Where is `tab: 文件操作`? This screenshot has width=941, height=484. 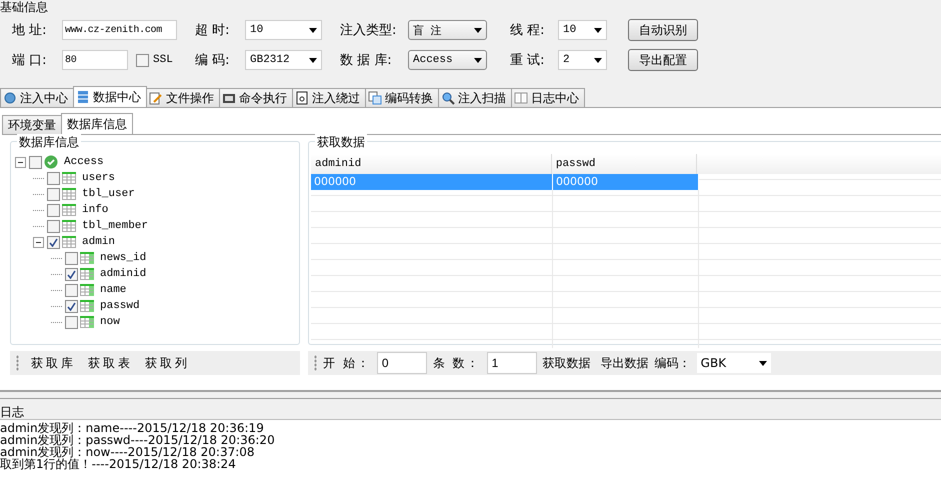
tab: 文件操作 is located at coordinates (183, 97).